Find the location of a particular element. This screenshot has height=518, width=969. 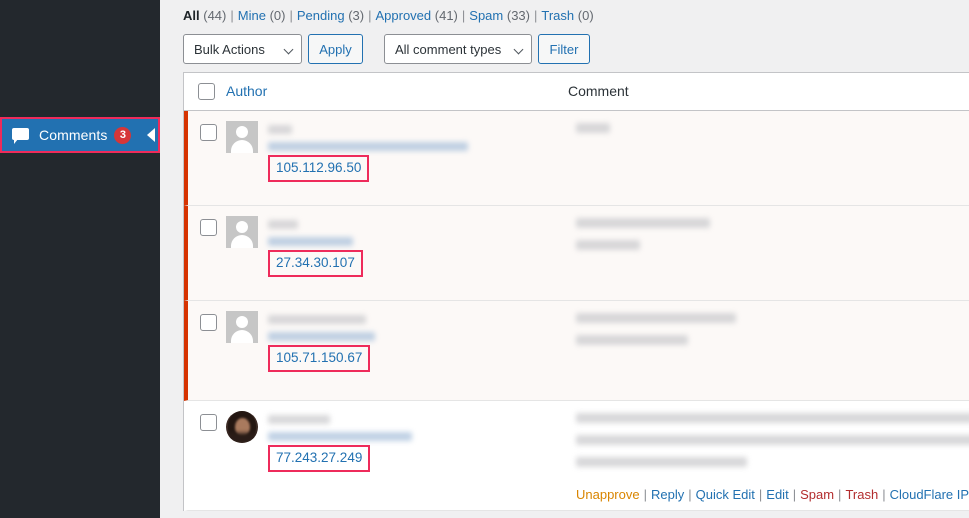

status-link-mine: Mine (0) is located at coordinates (262, 15).